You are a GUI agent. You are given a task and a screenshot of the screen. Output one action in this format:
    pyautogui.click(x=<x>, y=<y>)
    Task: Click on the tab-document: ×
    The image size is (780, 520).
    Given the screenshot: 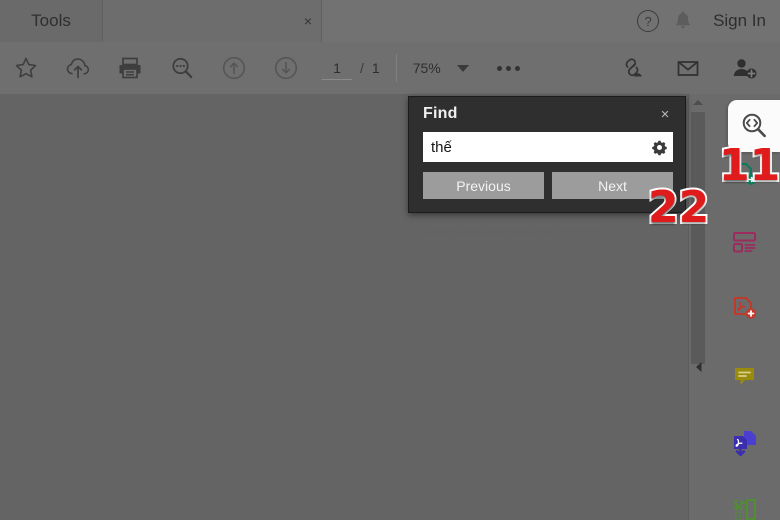 What is the action you would take?
    pyautogui.click(x=213, y=21)
    